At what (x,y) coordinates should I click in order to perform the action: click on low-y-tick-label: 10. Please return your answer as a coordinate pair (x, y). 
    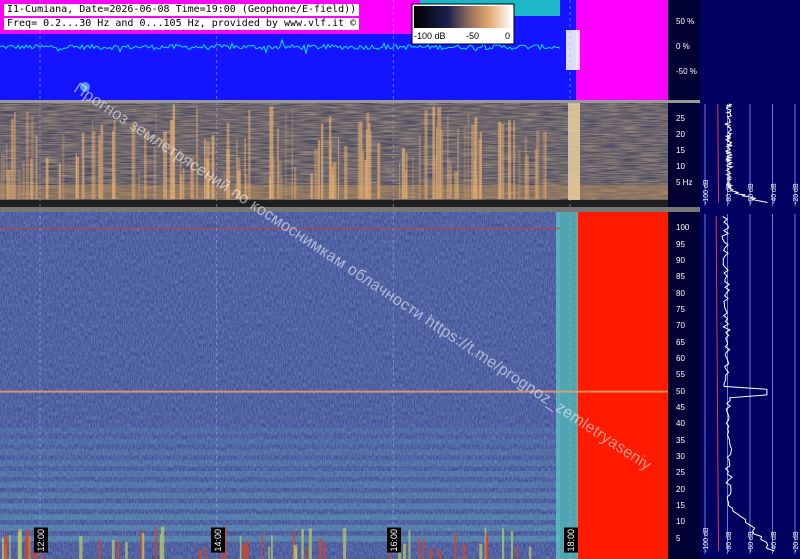
    Looking at the image, I should click on (680, 166).